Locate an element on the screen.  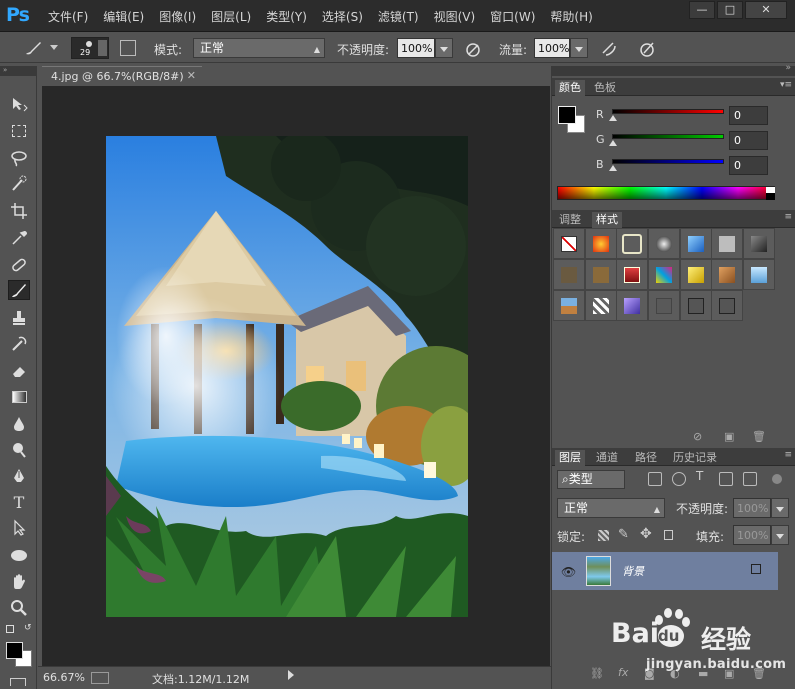
menu-image: 图像(I) is located at coordinates (177, 16).